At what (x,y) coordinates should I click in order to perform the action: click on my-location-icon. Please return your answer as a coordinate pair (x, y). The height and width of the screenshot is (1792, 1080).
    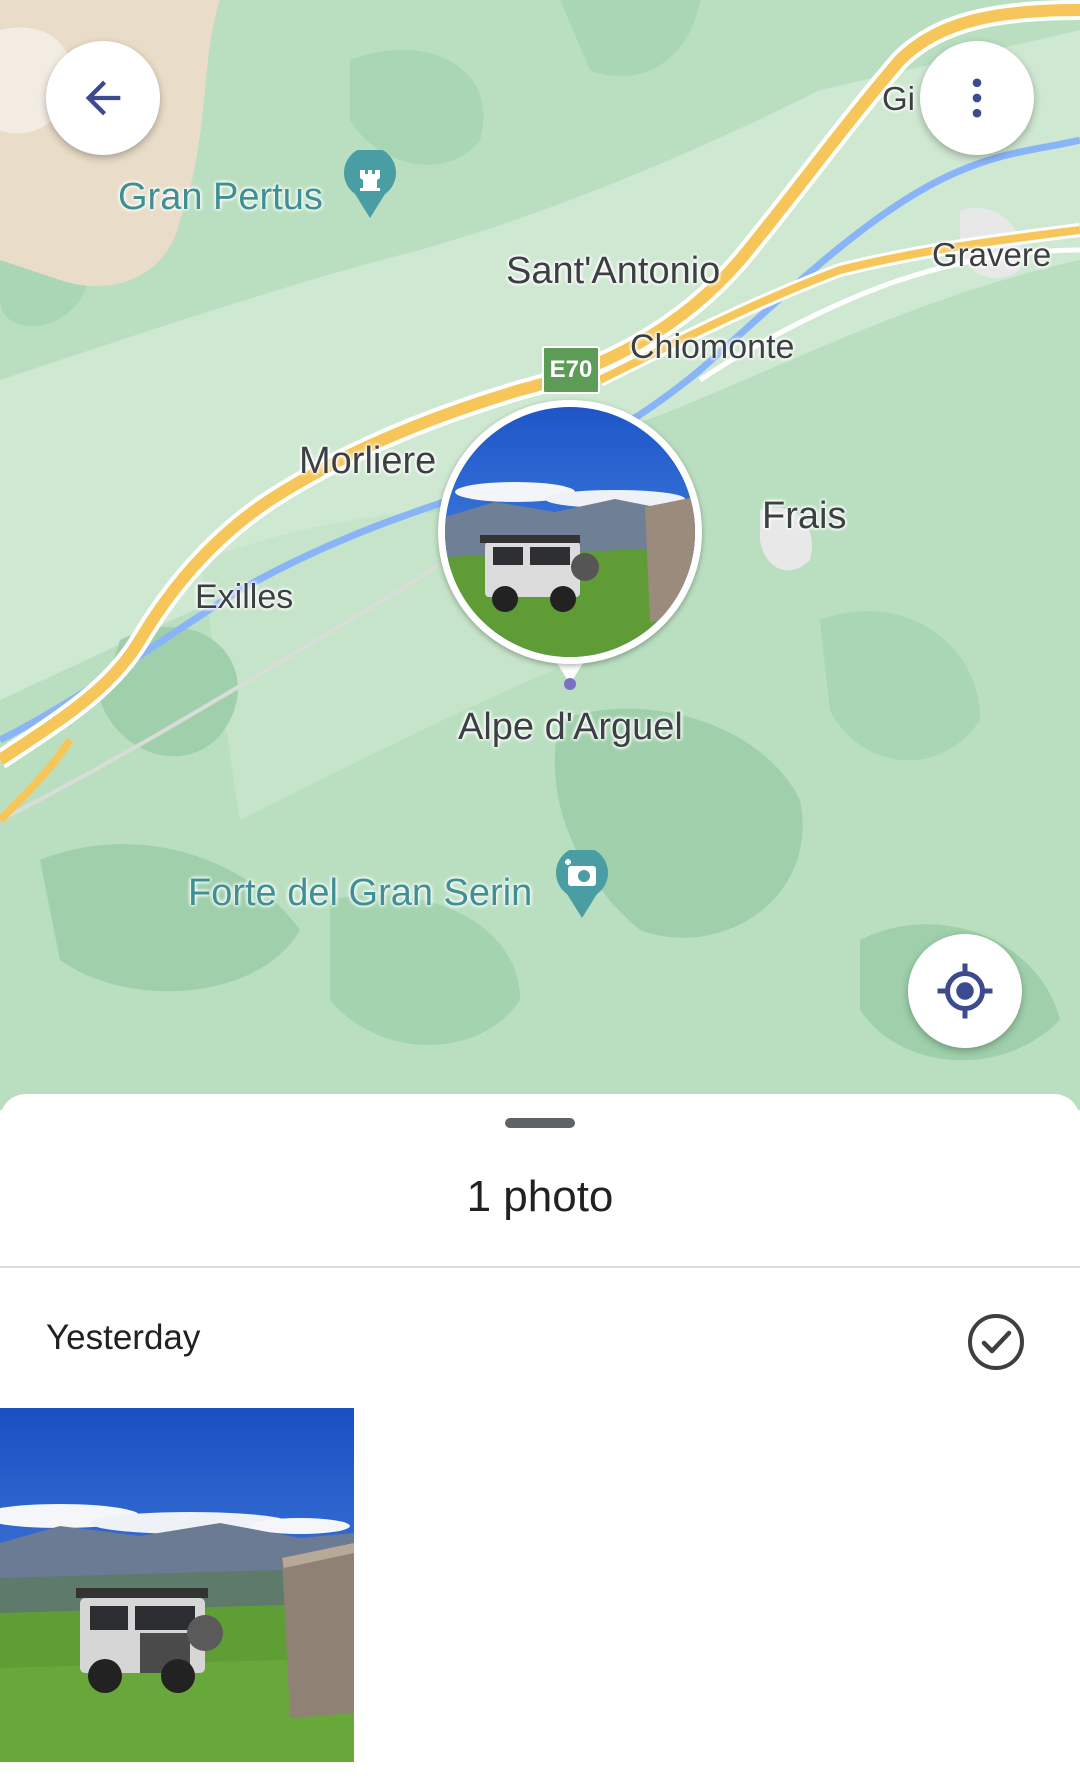
    Looking at the image, I should click on (965, 991).